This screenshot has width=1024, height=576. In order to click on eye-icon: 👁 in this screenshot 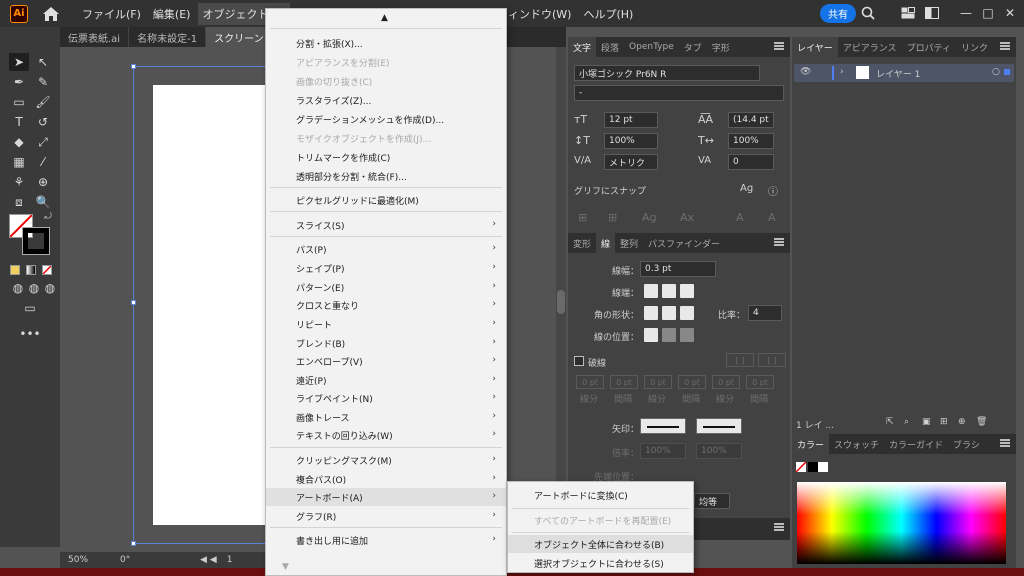, I will do `click(805, 72)`.